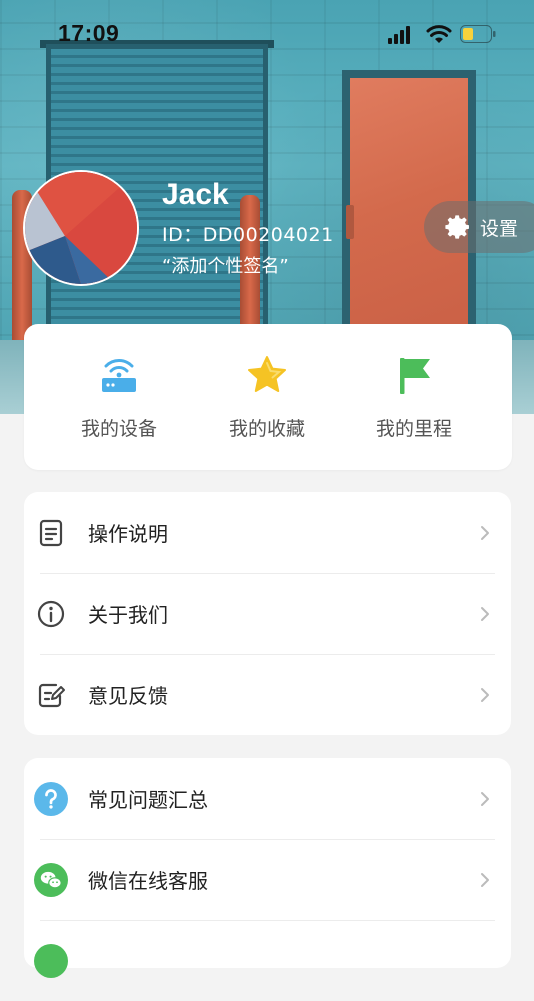  What do you see at coordinates (51, 532) in the screenshot?
I see `document-icon` at bounding box center [51, 532].